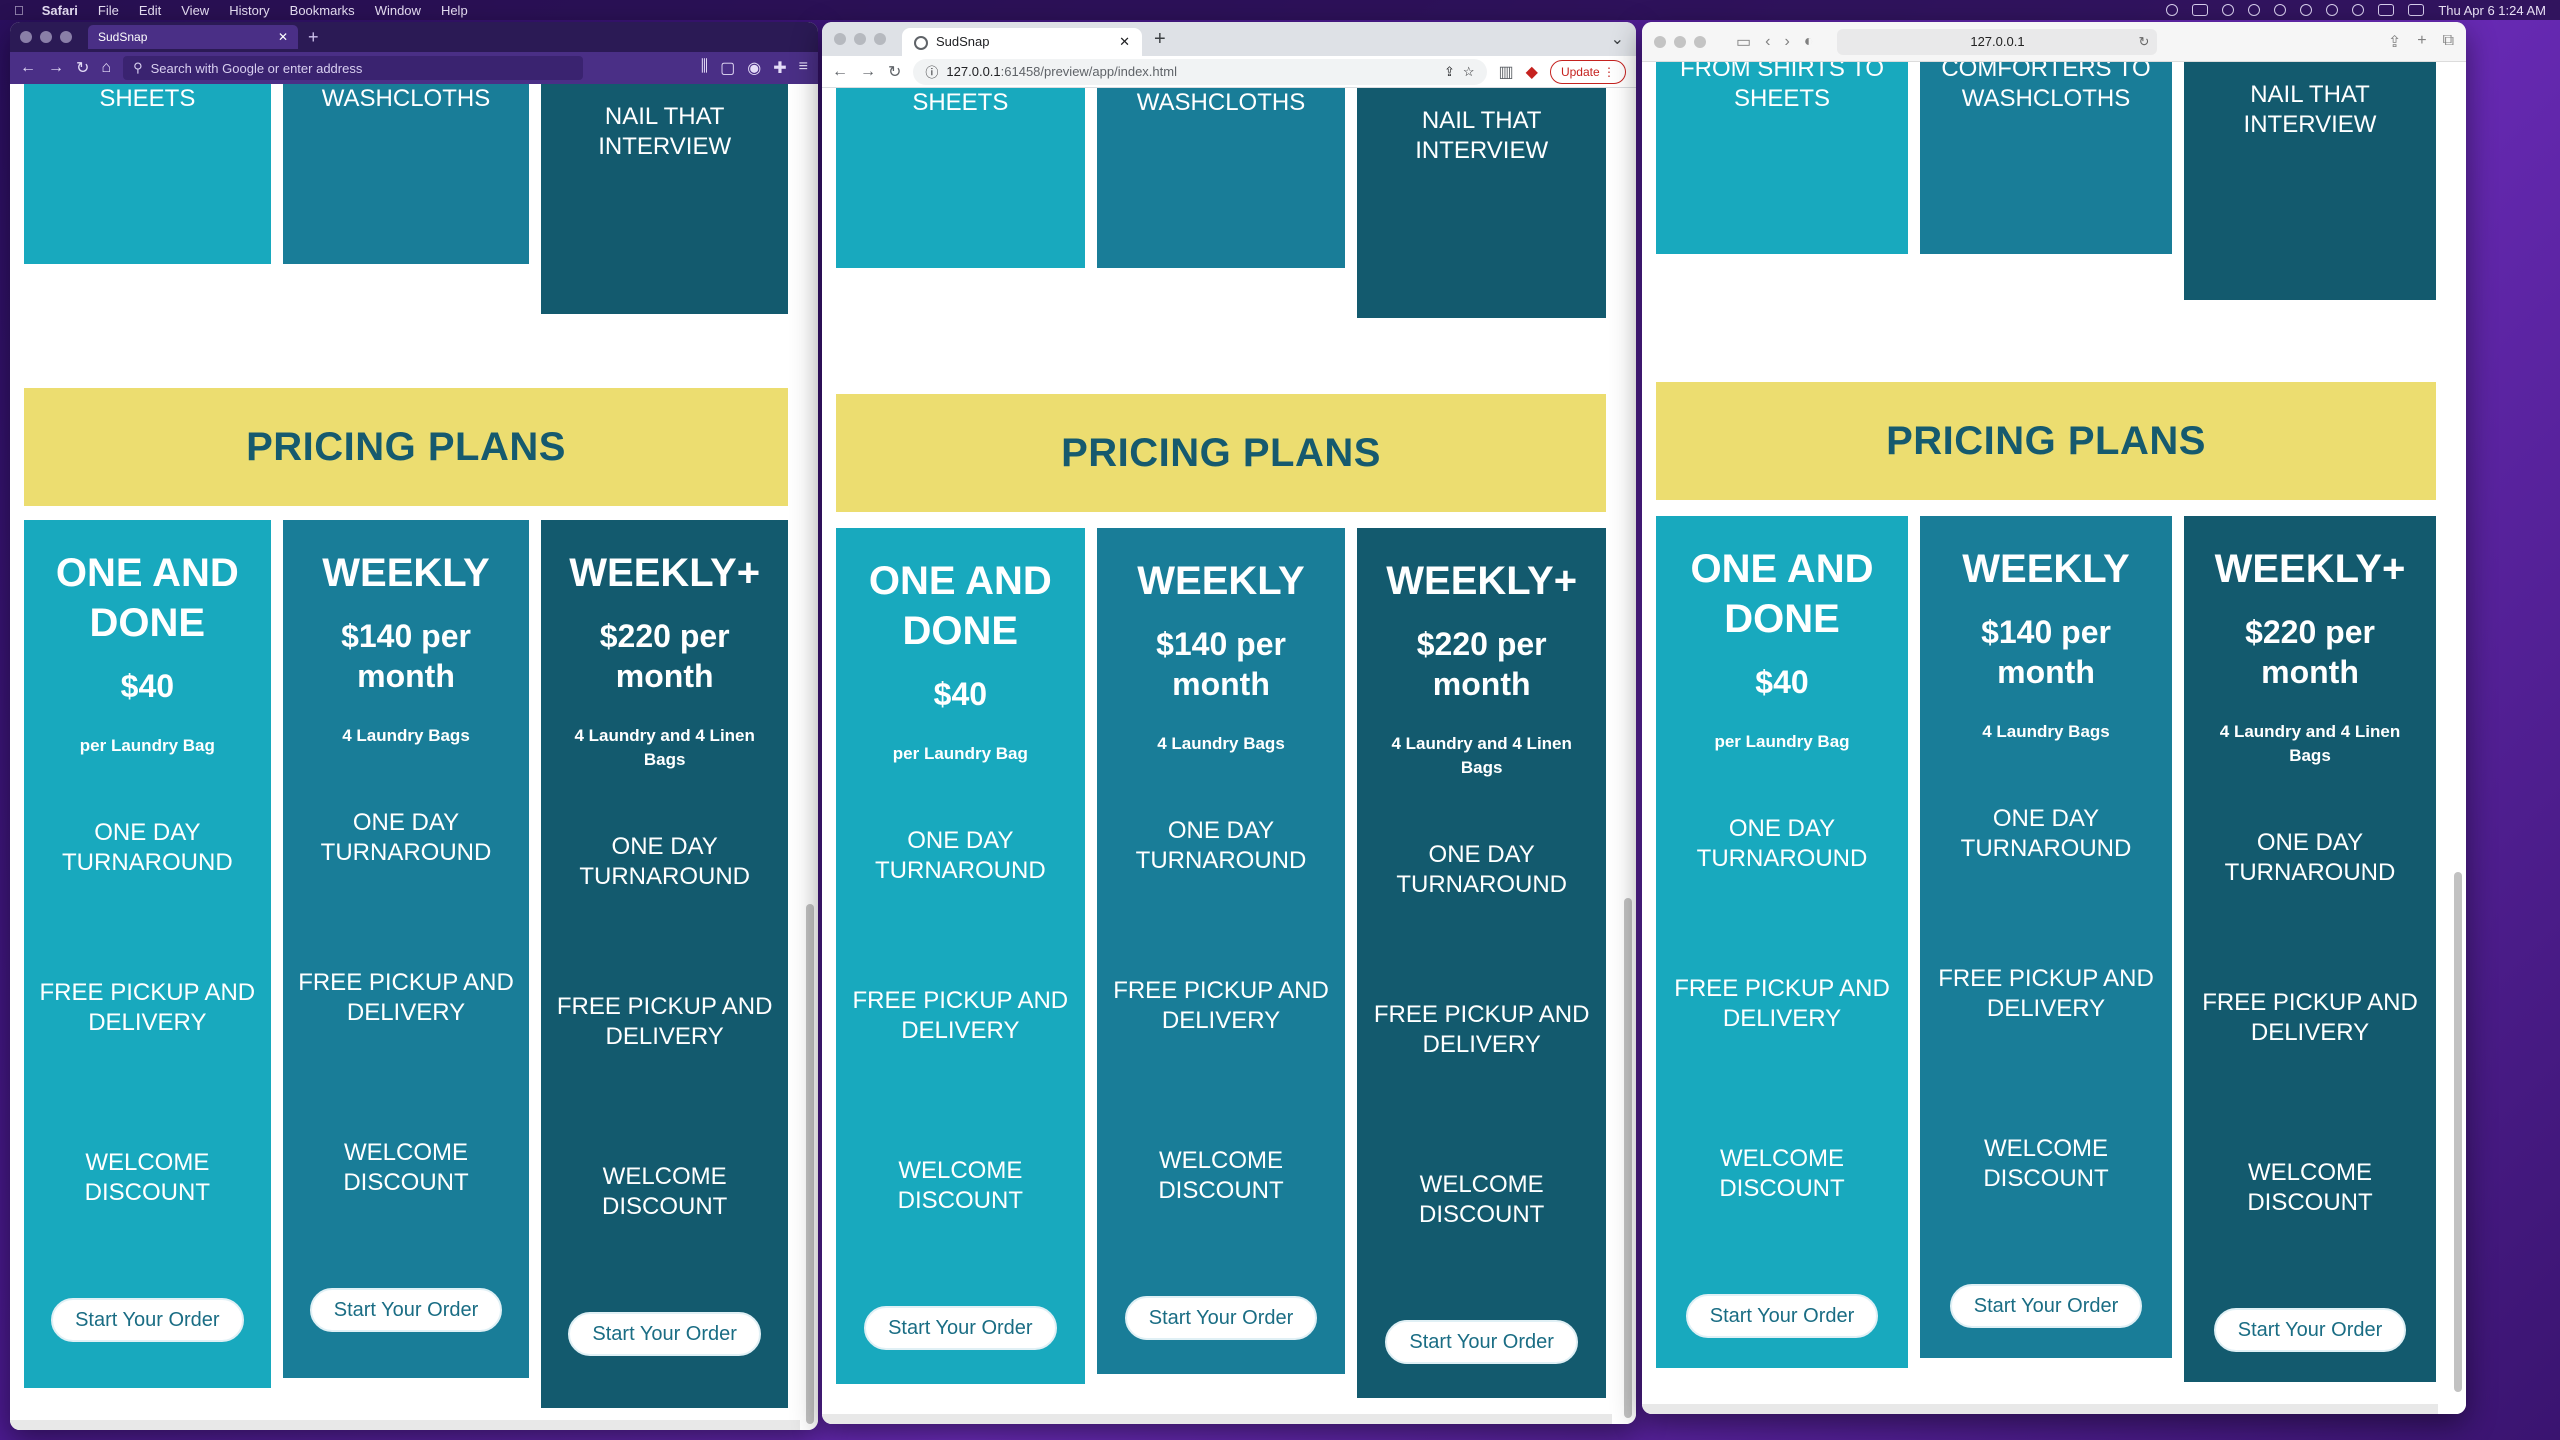  Describe the element at coordinates (727, 68) in the screenshot. I see `sidebar-icon: ▢` at that location.